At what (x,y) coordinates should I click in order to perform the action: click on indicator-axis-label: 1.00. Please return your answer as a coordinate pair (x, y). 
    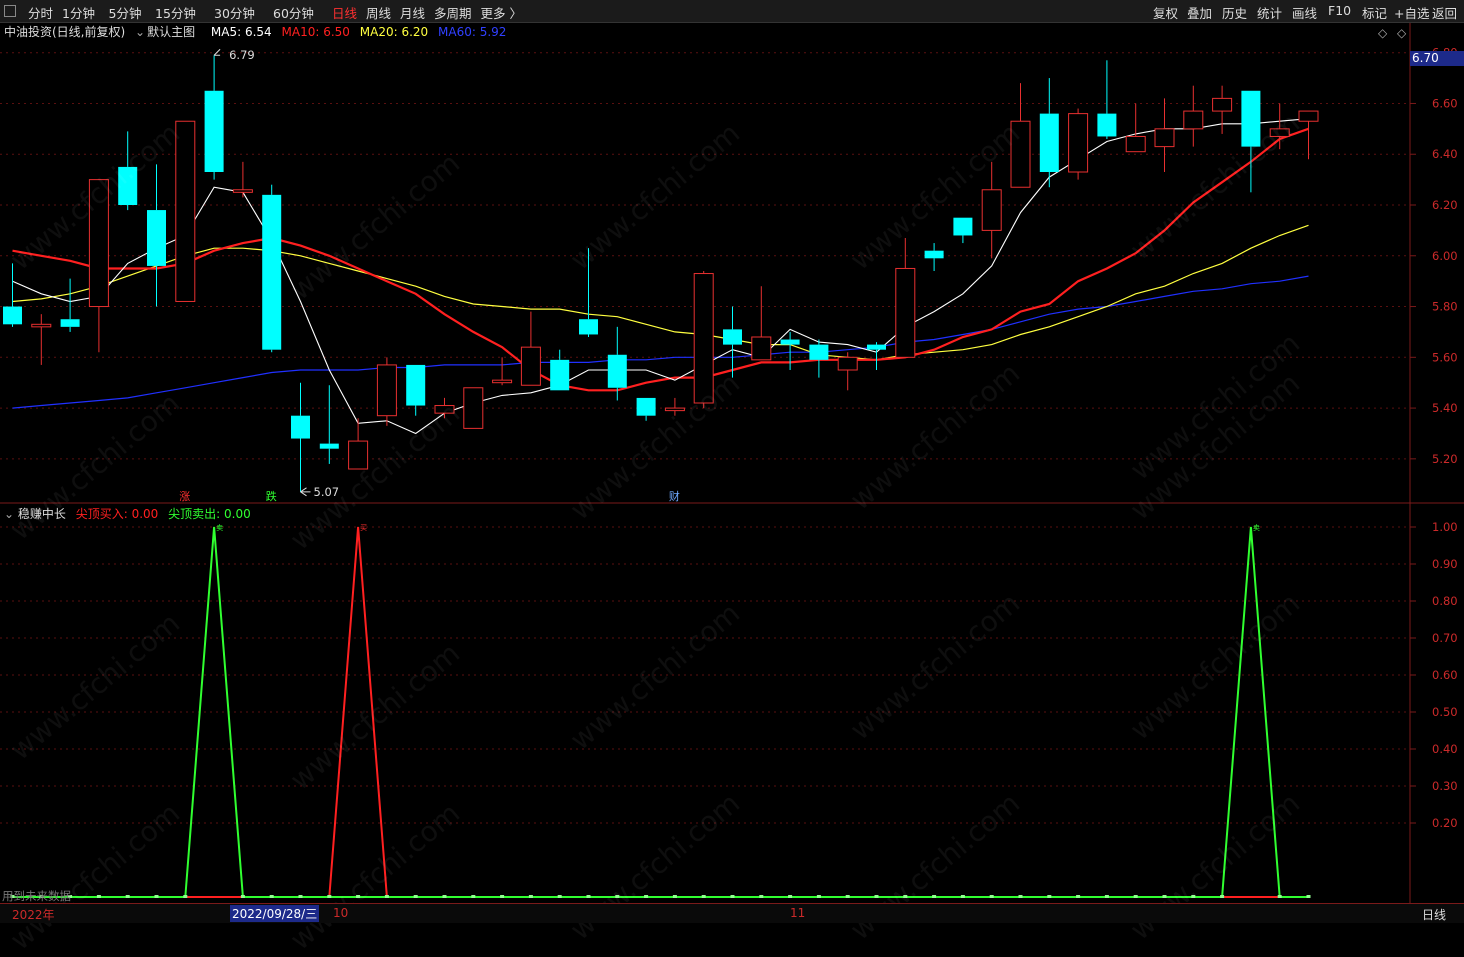
    Looking at the image, I should click on (1445, 527).